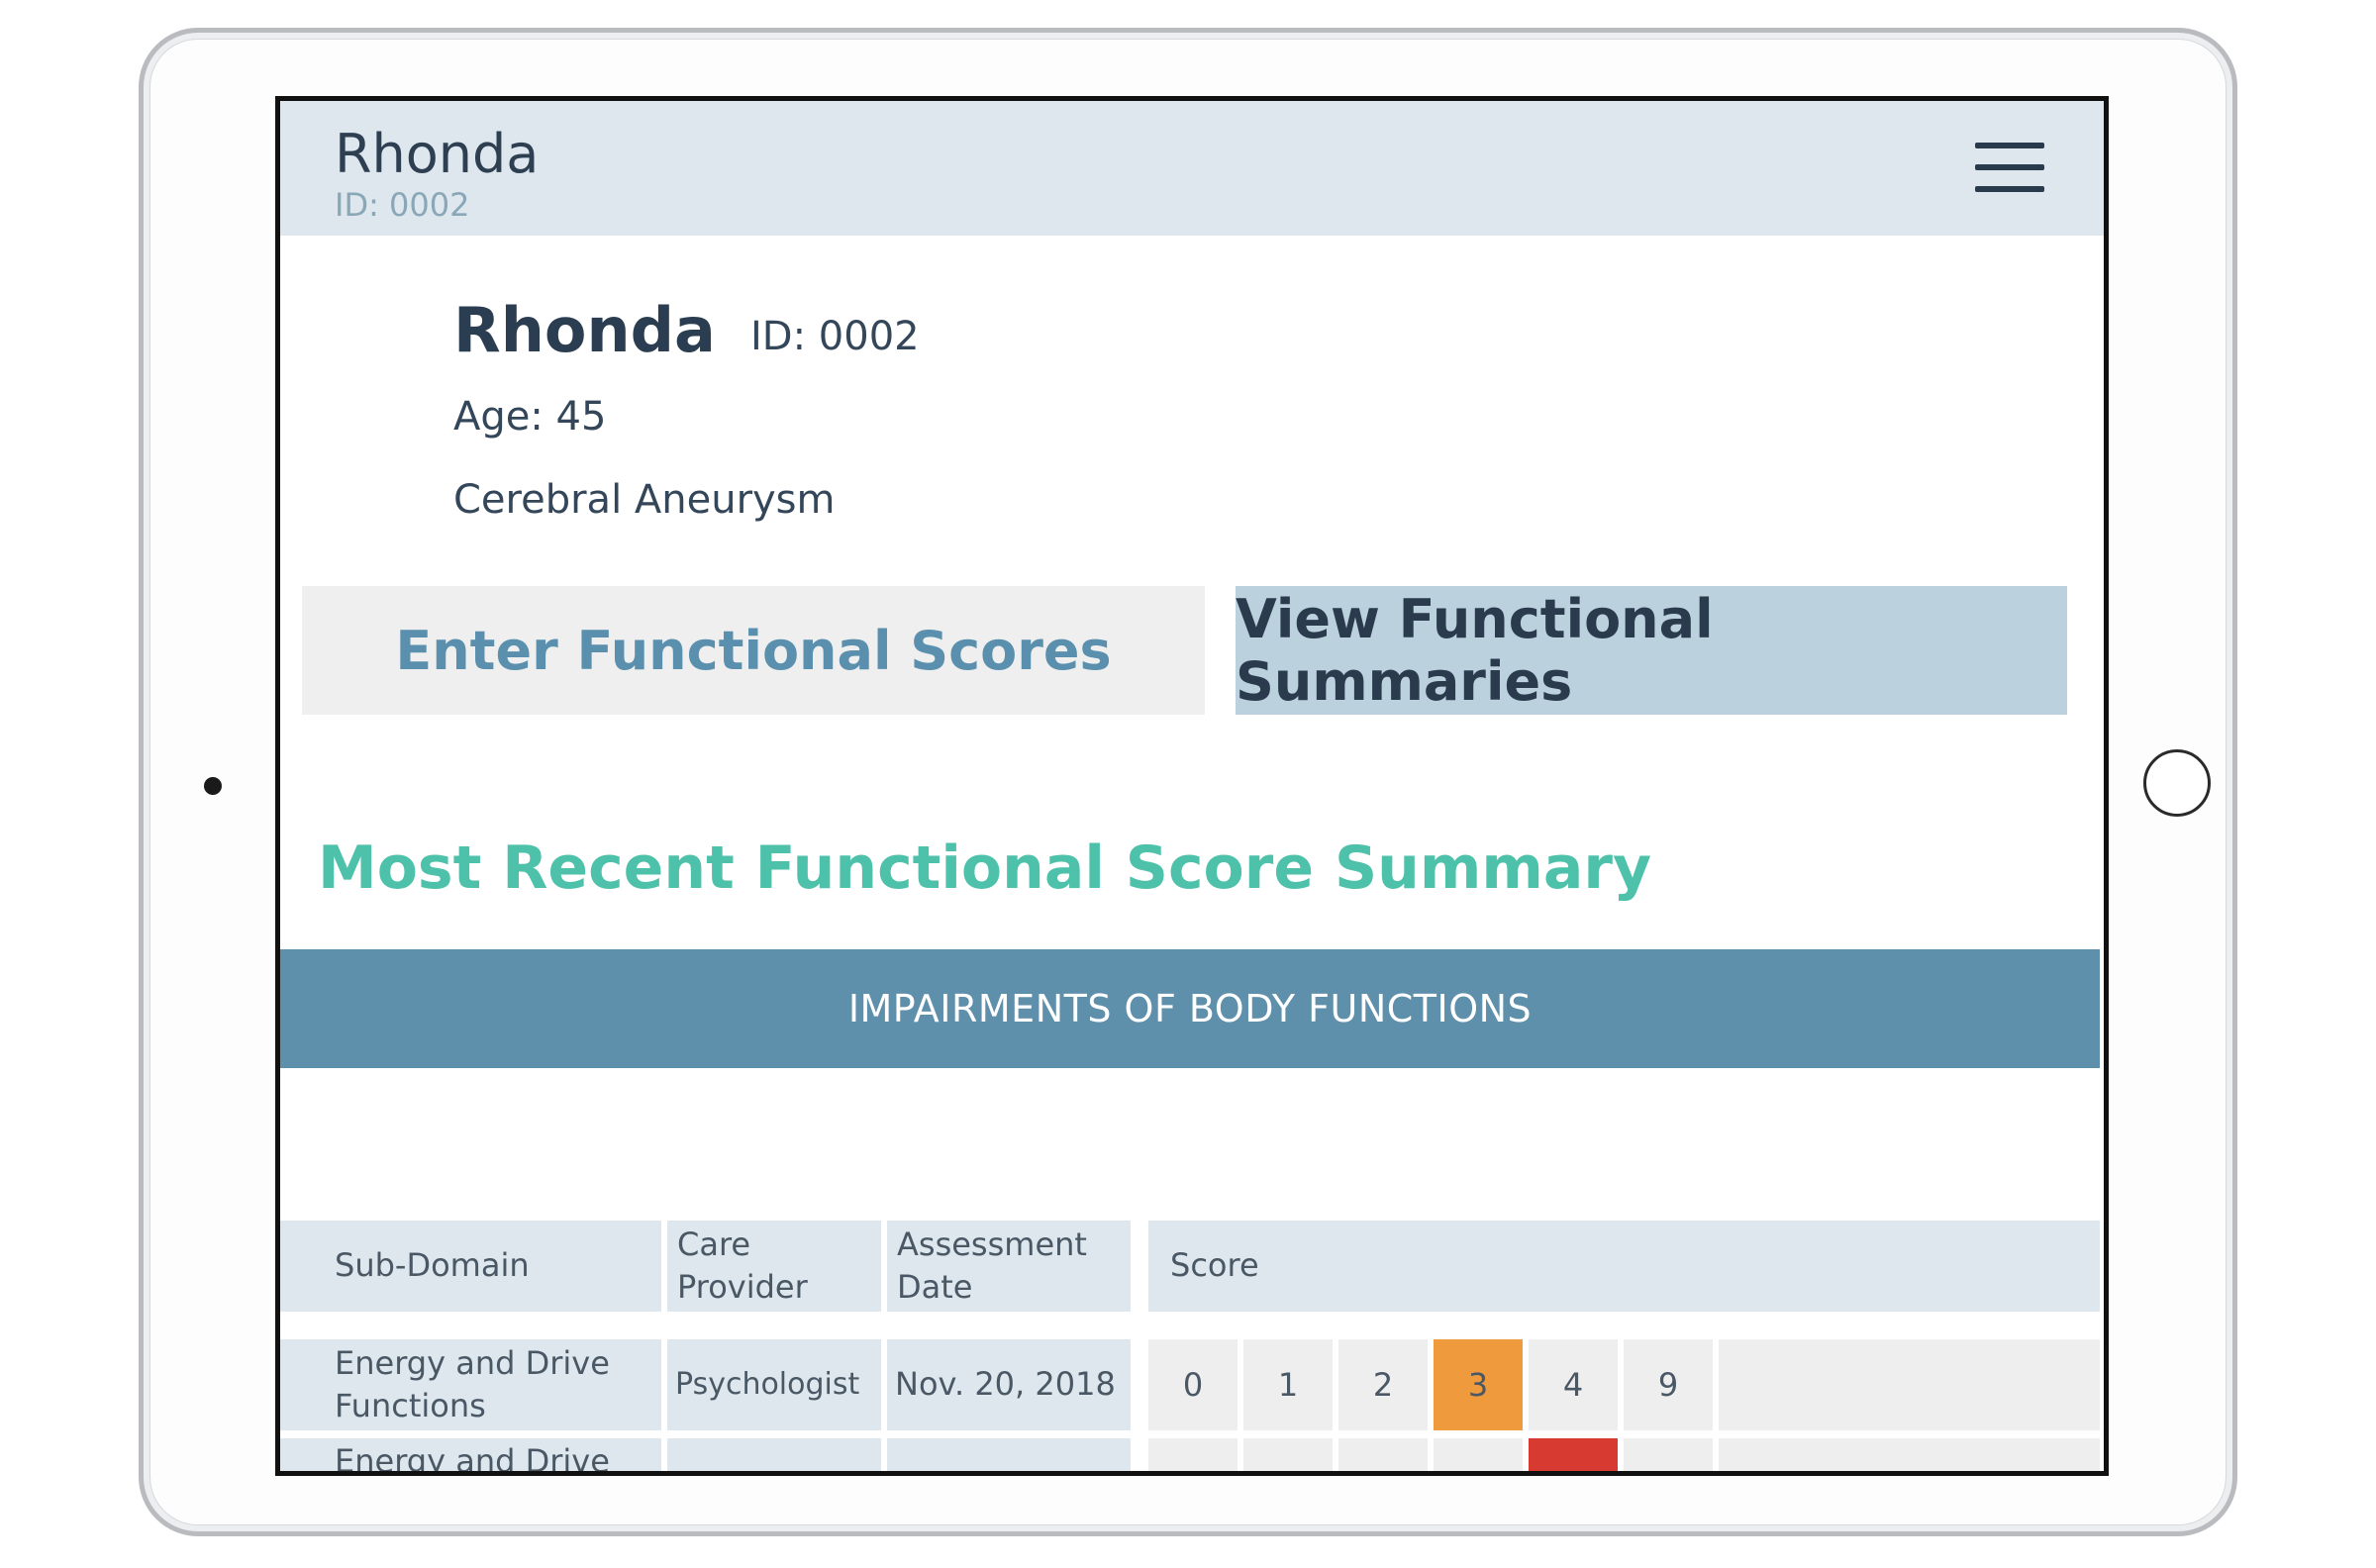 This screenshot has width=2376, height=1568. I want to click on header-assessment-line2: Date, so click(935, 1287).